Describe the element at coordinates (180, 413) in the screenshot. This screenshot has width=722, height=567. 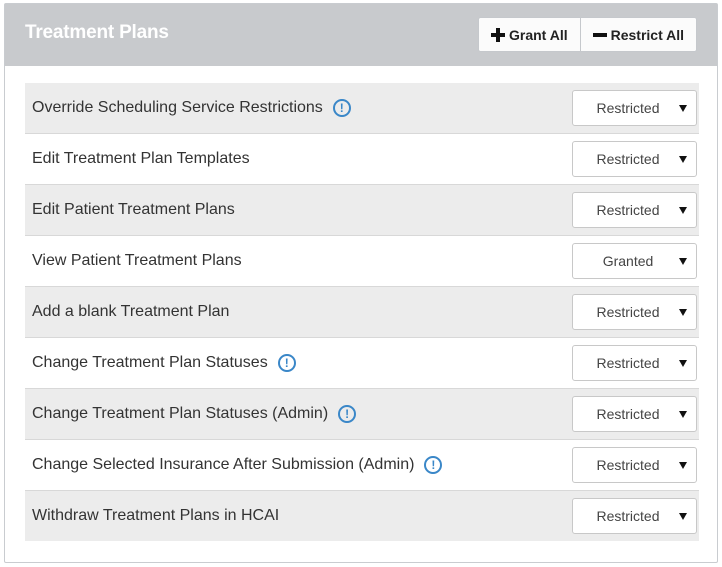
I see `permission-label: Change Treatment Plan Statuses (Admin)` at that location.